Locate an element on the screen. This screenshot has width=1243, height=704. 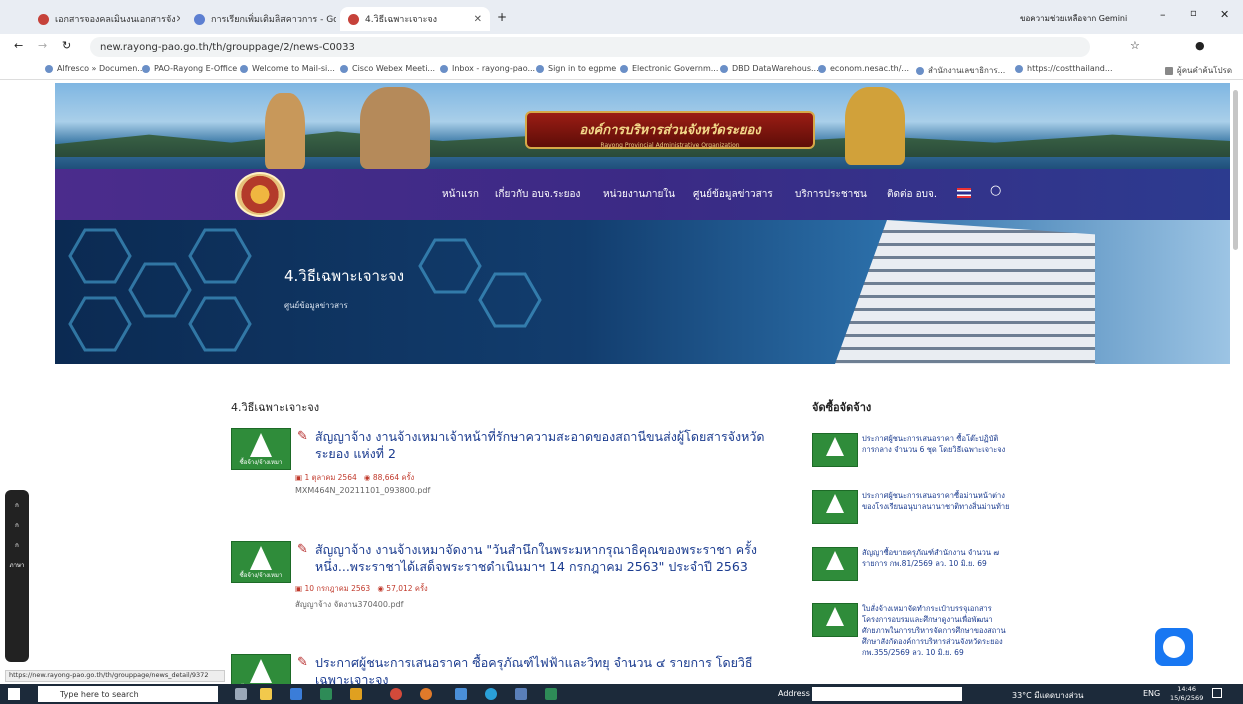
search-placeholder: Type here to search is located at coordinates (99, 694).